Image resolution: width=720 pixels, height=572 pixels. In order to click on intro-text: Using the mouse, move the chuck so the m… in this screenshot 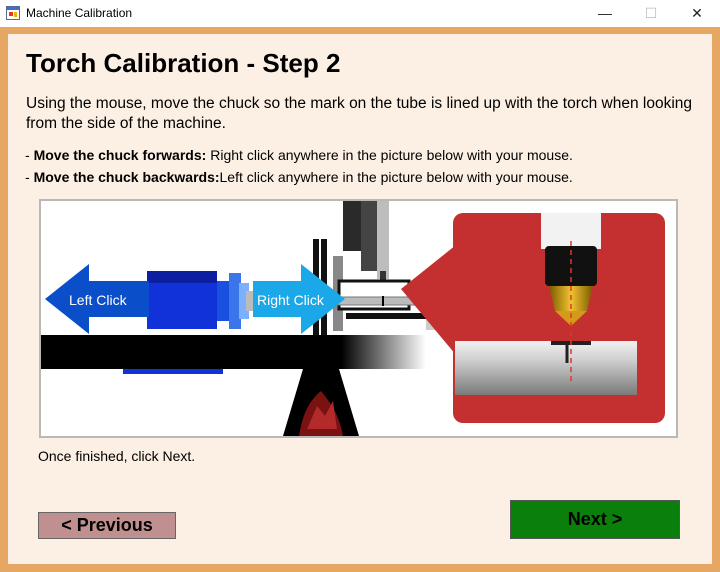, I will do `click(359, 113)`.